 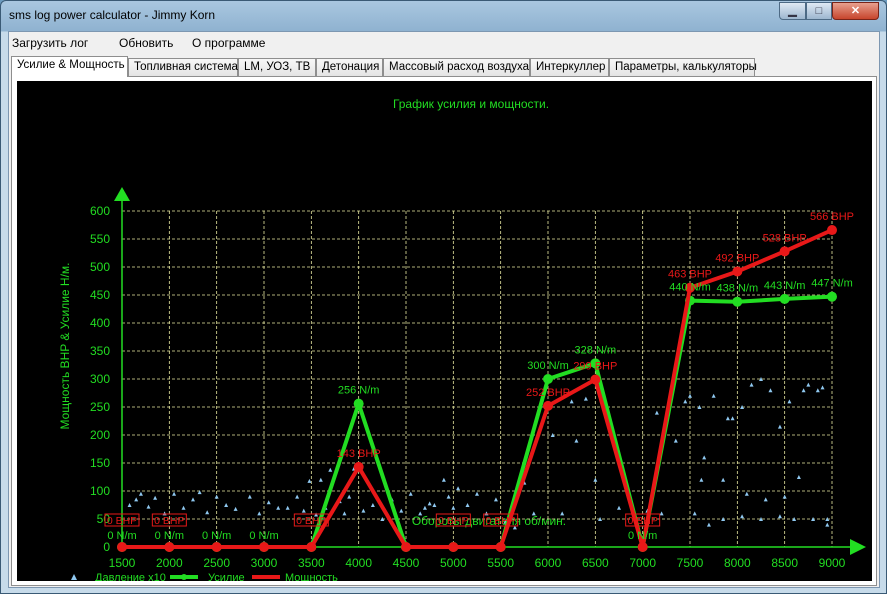 What do you see at coordinates (69, 66) in the screenshot?
I see `tab-torque-power: Усилие & Мощность` at bounding box center [69, 66].